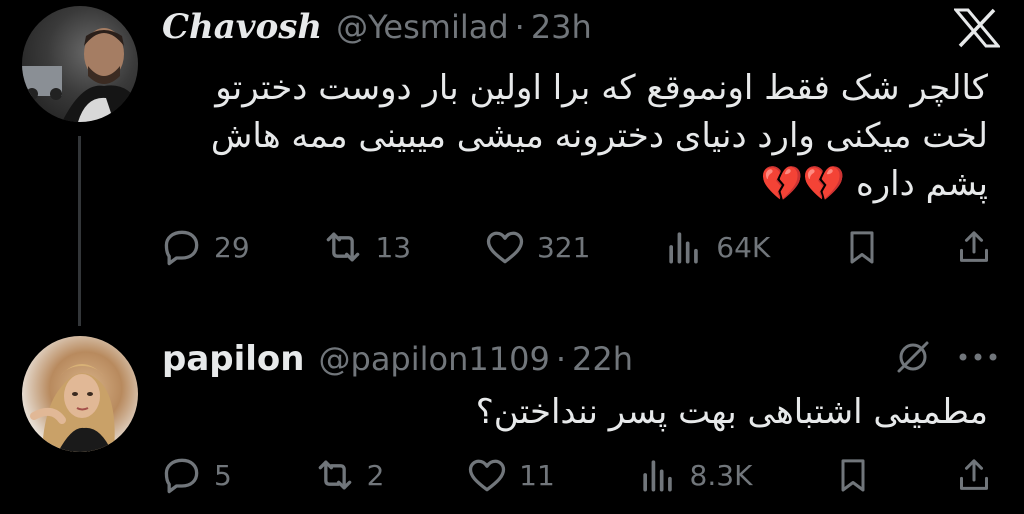 This screenshot has height=514, width=1024. Describe the element at coordinates (561, 27) in the screenshot. I see `timestamp: 23h` at that location.